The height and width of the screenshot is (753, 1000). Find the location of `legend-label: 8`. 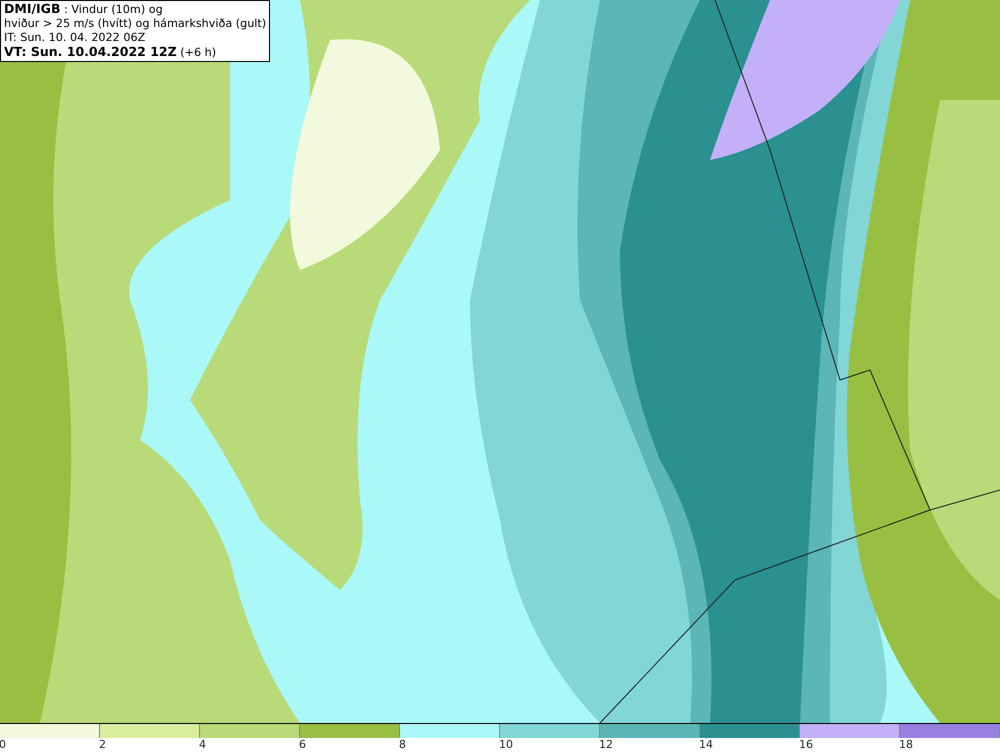

legend-label: 8 is located at coordinates (402, 744).